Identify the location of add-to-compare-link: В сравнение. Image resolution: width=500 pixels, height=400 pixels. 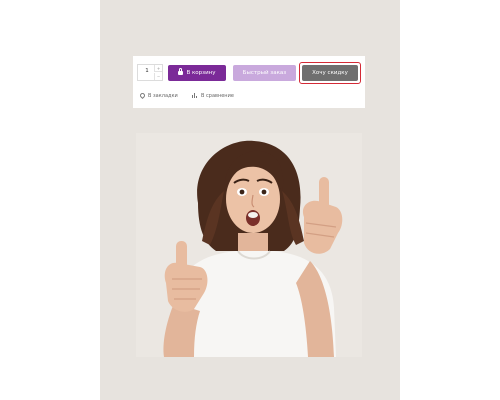
(213, 96).